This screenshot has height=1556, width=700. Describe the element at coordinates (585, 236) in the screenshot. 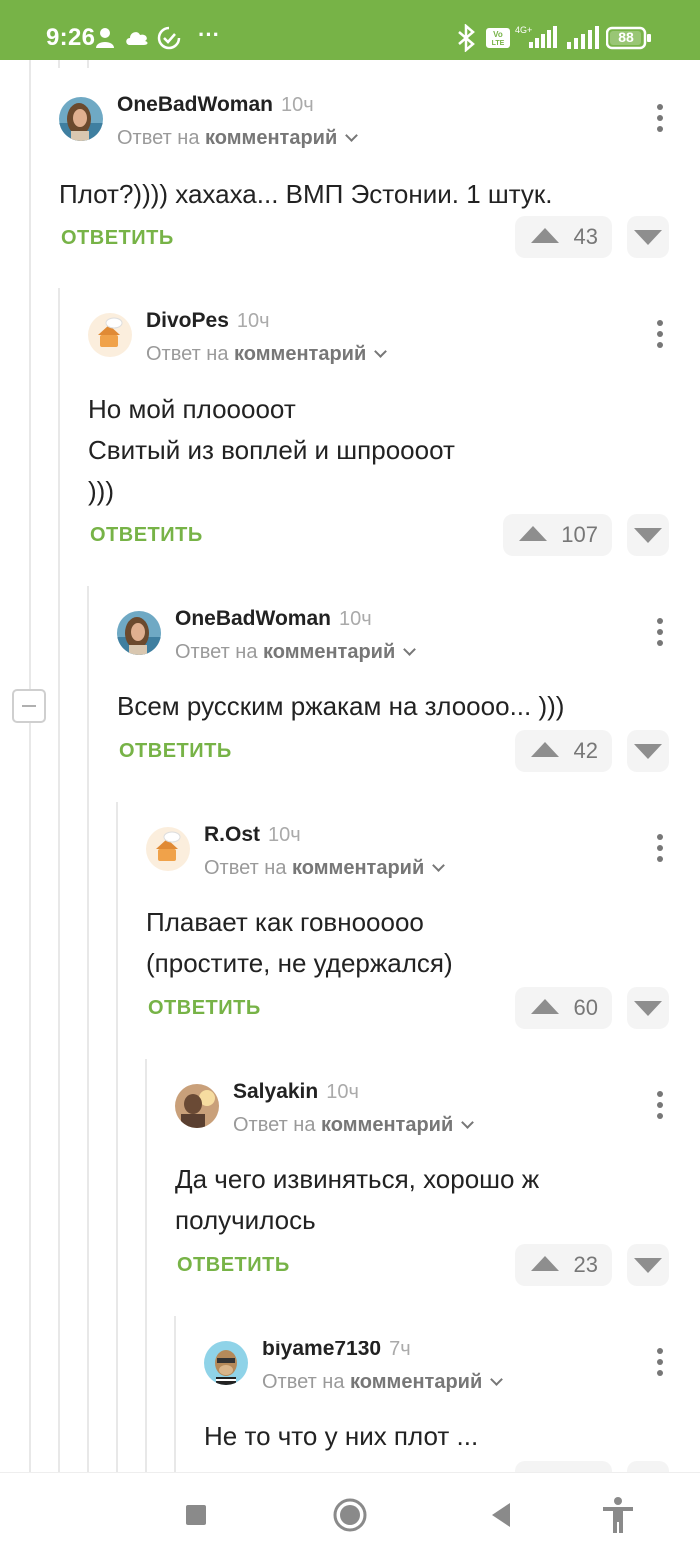

I see `vote-count: 43` at that location.